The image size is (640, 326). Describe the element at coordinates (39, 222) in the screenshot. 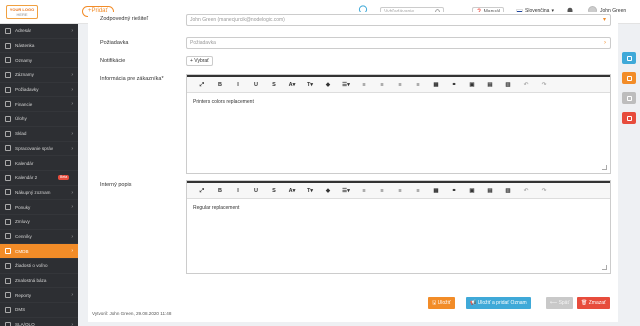

I see `sidebar-item: Zmluvy` at that location.